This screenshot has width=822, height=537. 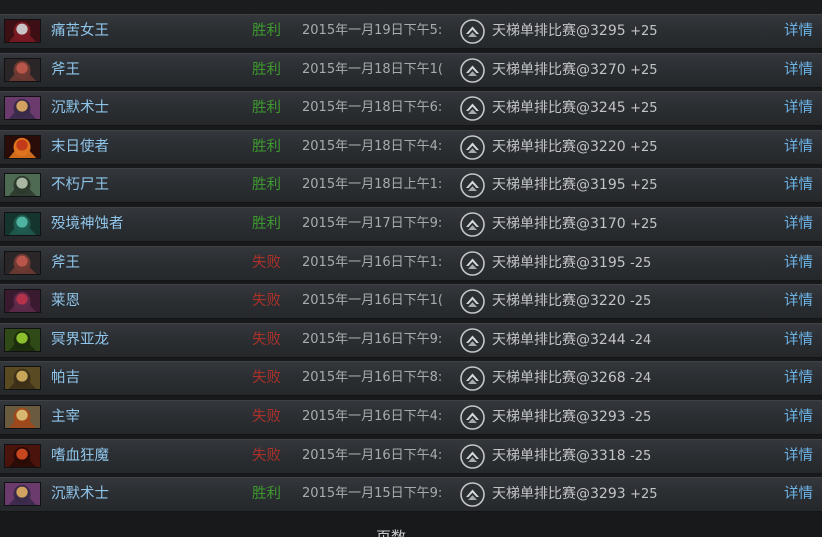 I want to click on match-description: 天梯单排比赛@3195 -25, so click(x=571, y=263).